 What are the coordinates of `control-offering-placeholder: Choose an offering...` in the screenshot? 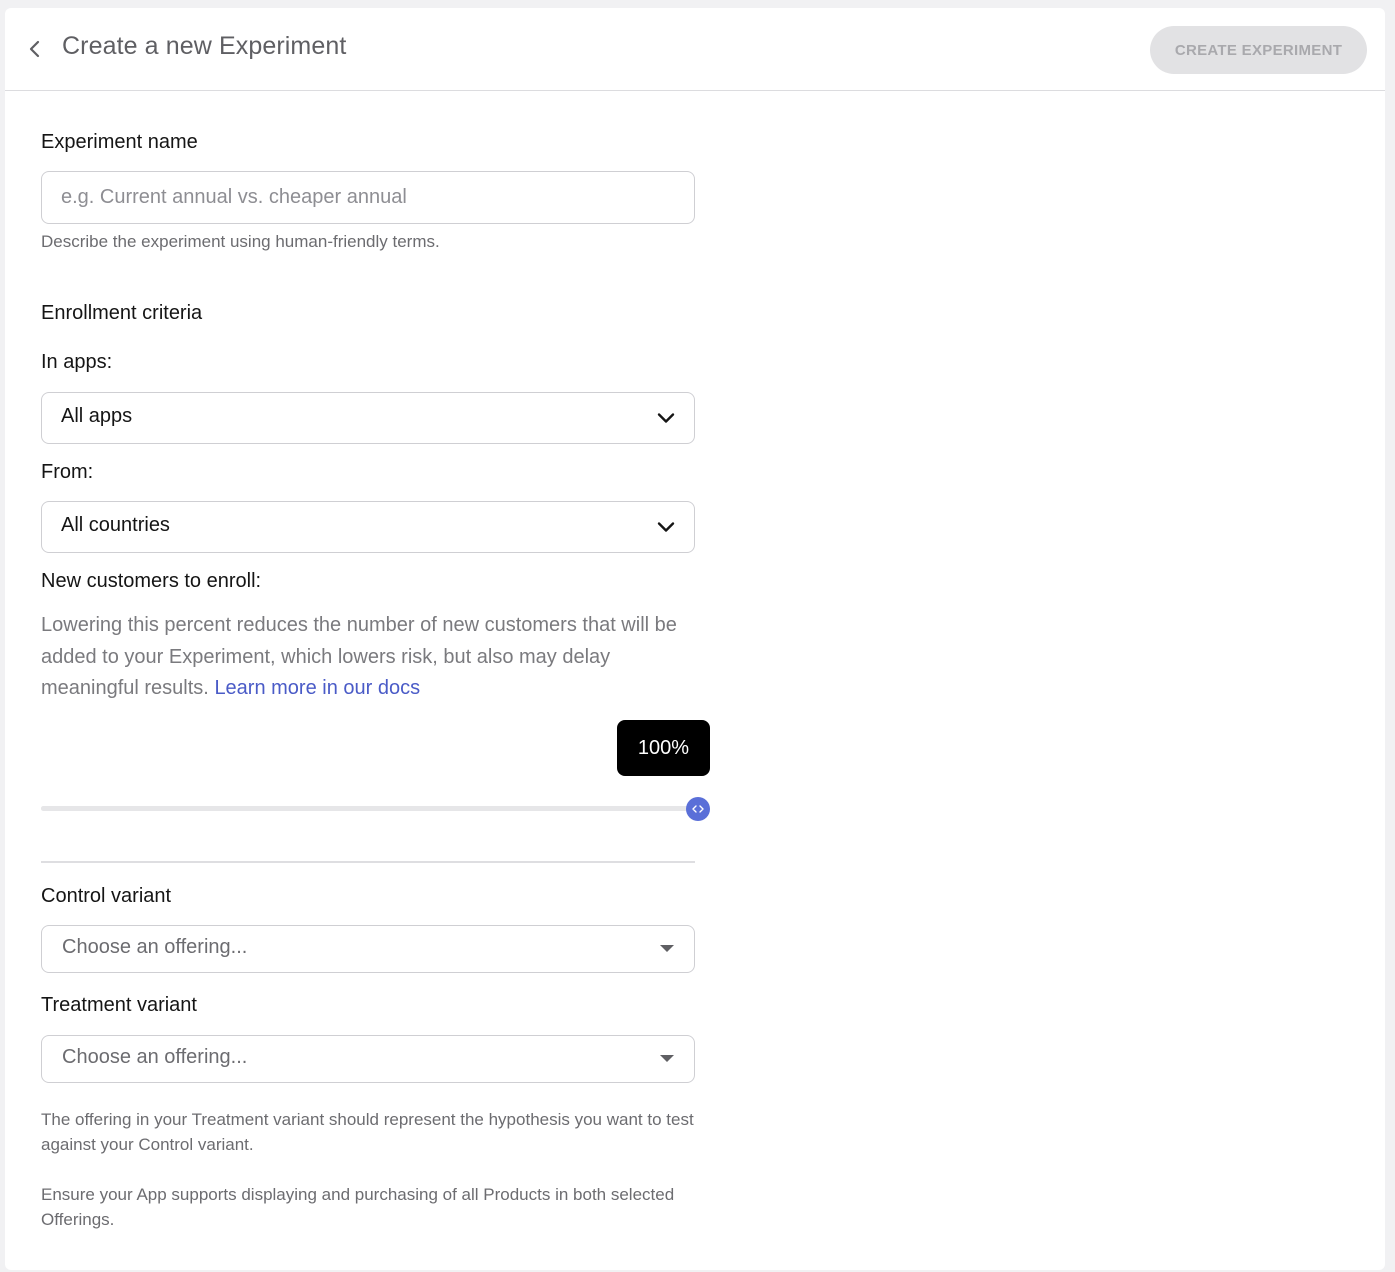 It's located at (155, 947).